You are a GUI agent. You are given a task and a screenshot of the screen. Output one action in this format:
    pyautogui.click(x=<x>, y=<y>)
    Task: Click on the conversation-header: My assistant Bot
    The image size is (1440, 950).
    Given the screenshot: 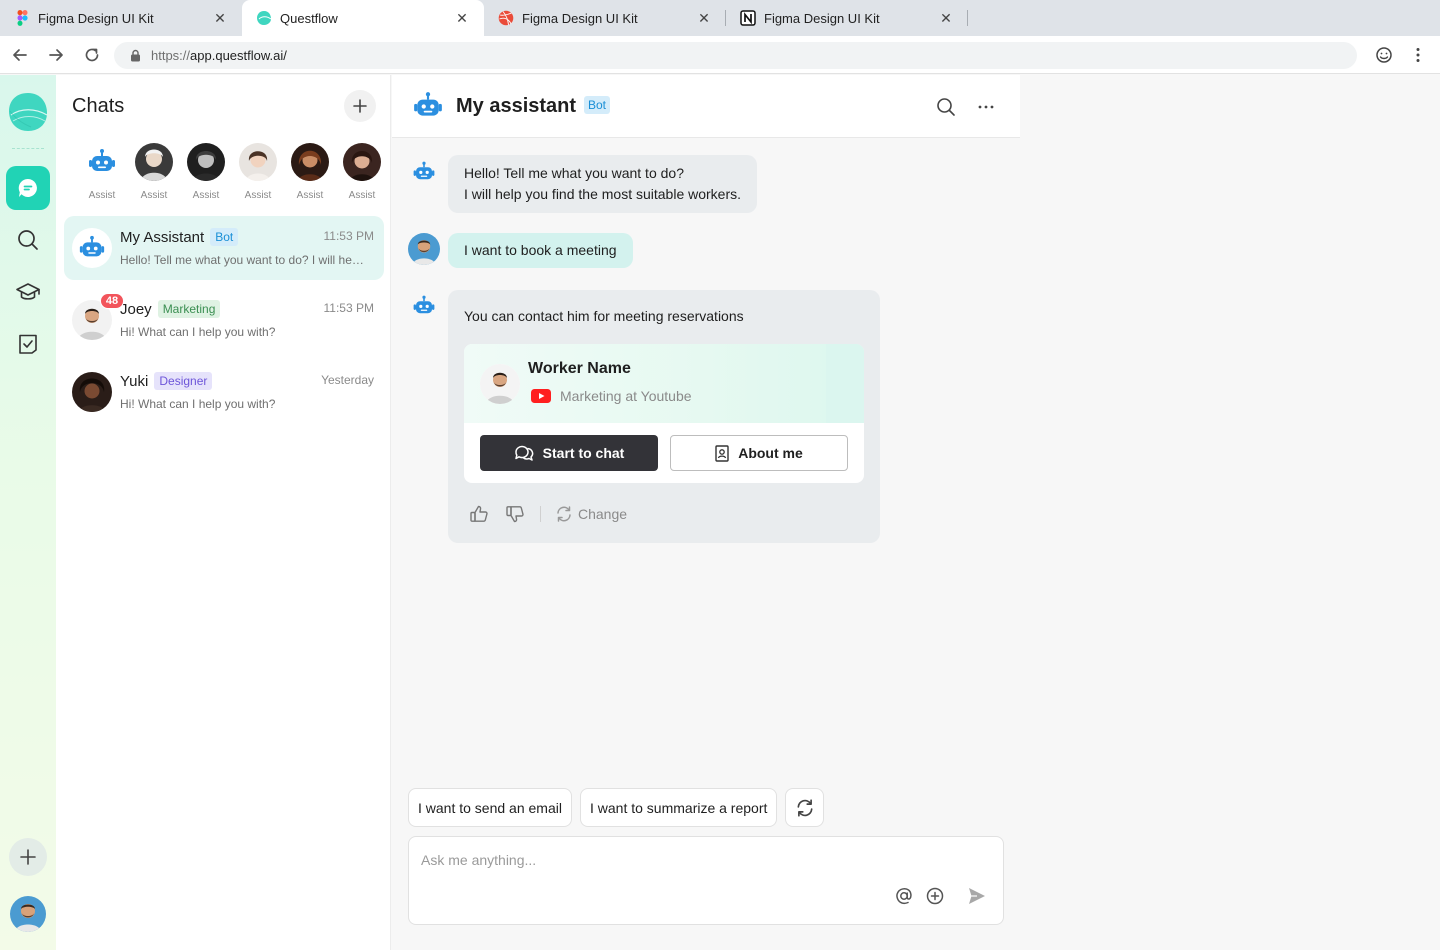 What is the action you would take?
    pyautogui.click(x=706, y=106)
    